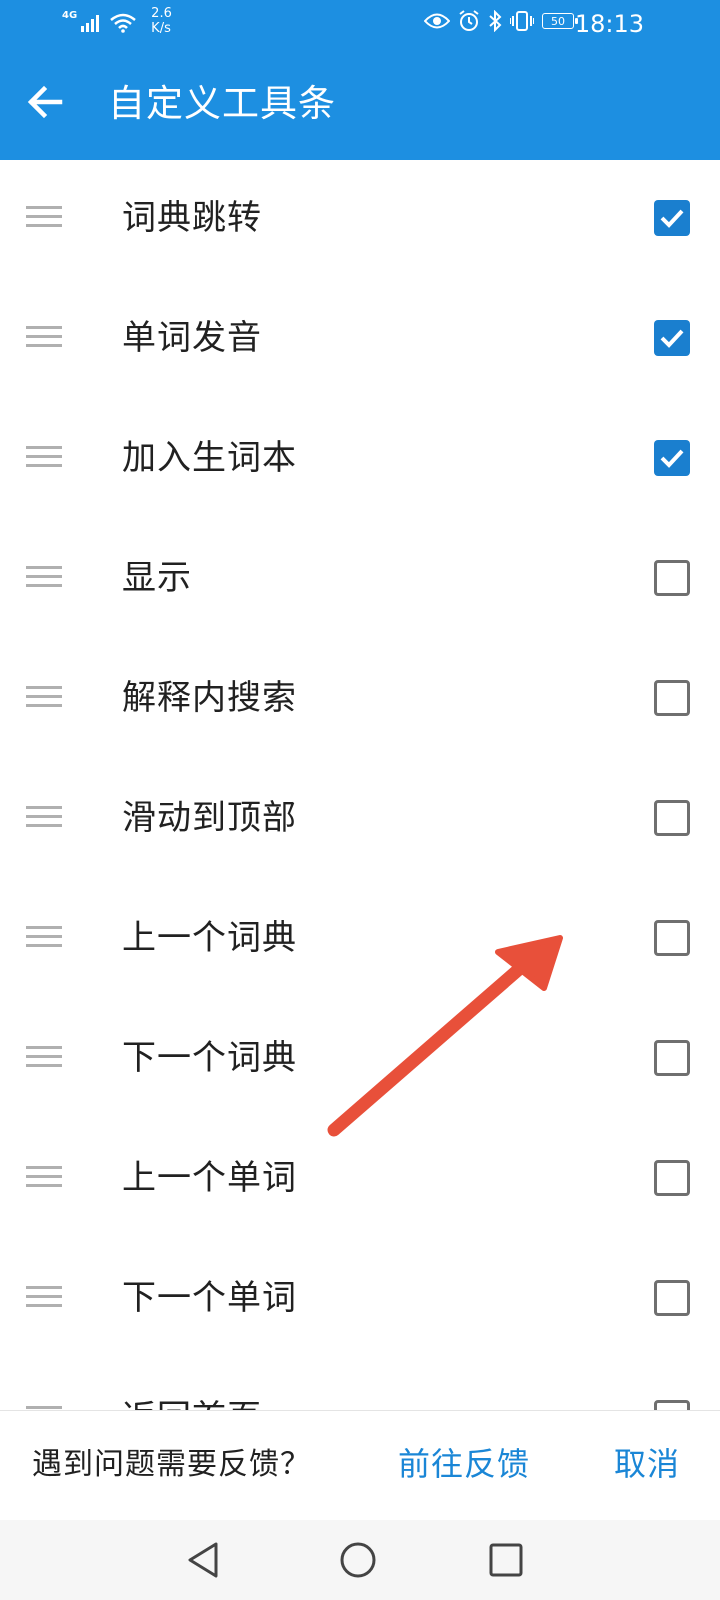  I want to click on list-item: 上一个单词, so click(360, 1180).